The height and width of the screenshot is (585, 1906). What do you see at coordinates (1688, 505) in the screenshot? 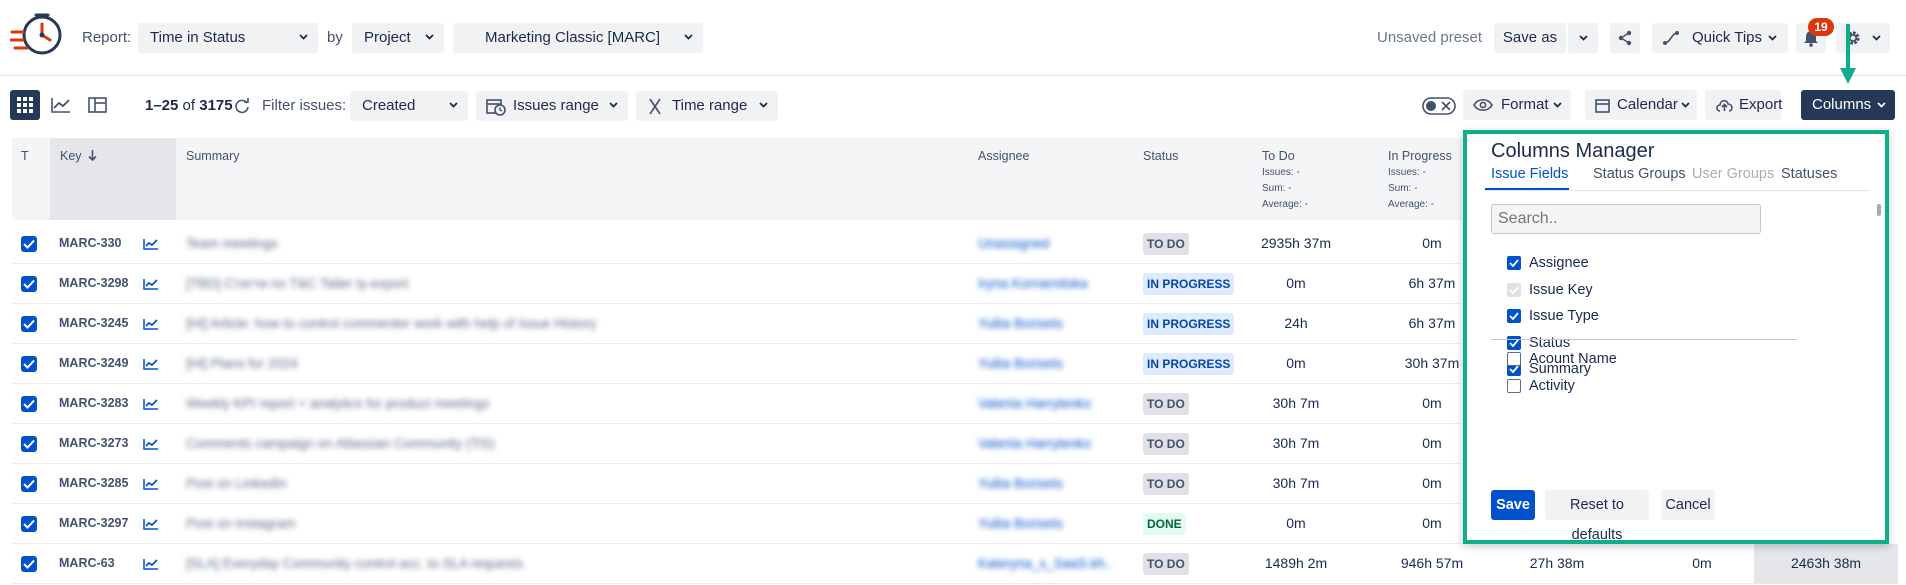
I see `cancel-button: Cancel` at bounding box center [1688, 505].